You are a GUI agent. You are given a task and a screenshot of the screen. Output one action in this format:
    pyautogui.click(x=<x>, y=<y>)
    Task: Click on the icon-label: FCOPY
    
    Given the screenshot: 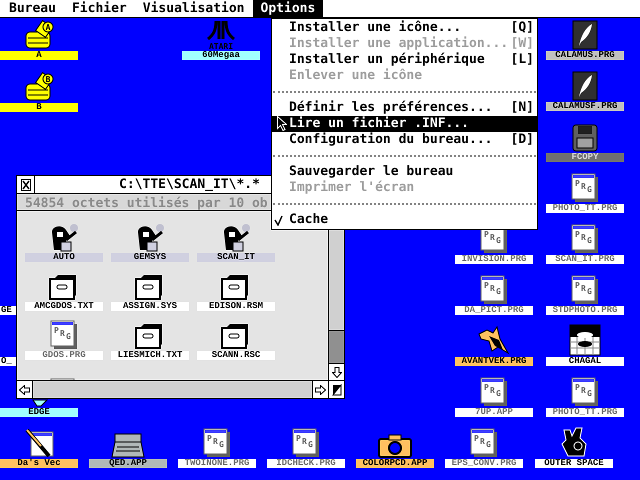 What is the action you would take?
    pyautogui.click(x=585, y=157)
    